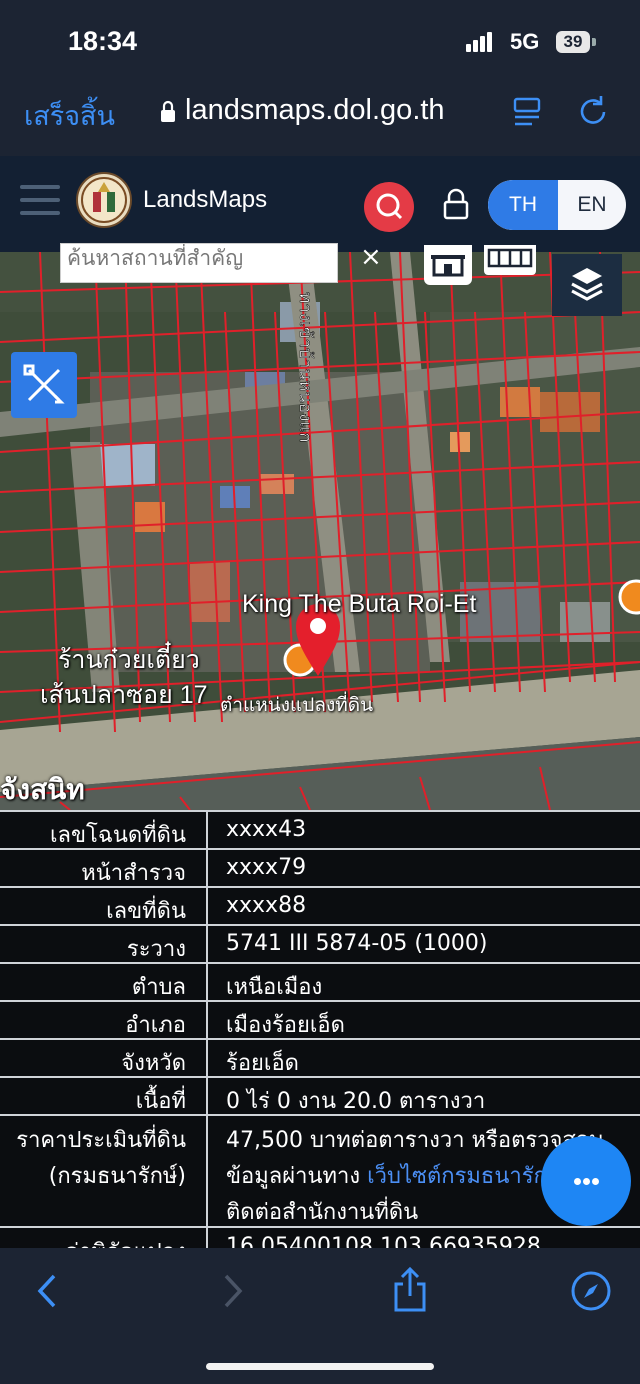  I want to click on row-label: ตำบล, so click(158, 987).